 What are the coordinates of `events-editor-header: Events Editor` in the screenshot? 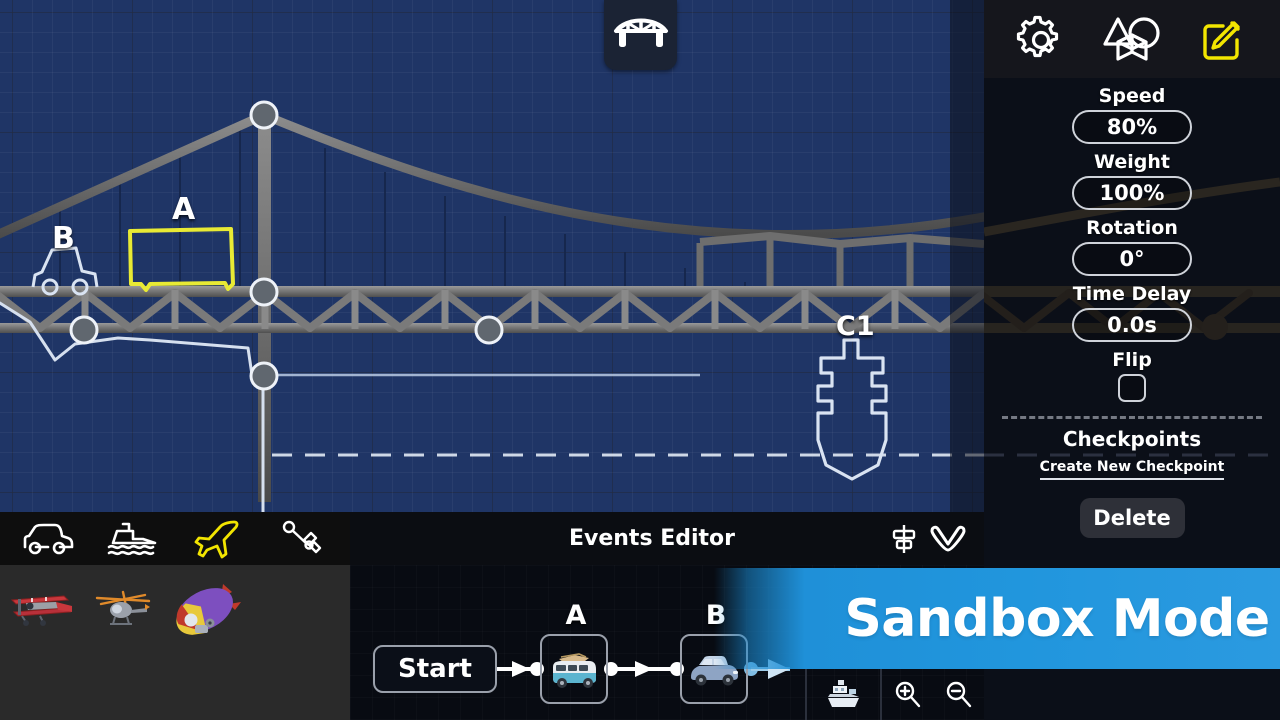 It's located at (667, 538).